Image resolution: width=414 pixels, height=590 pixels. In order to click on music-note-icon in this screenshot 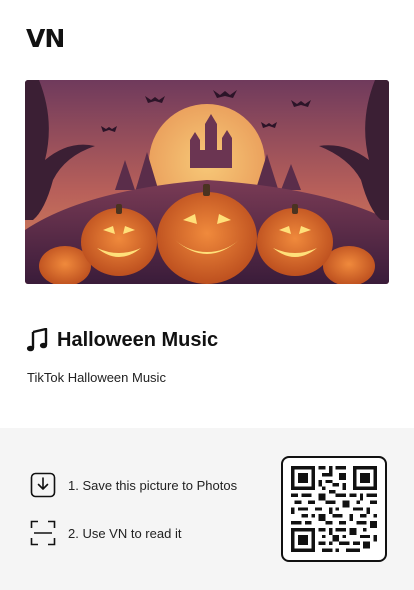, I will do `click(37, 340)`.